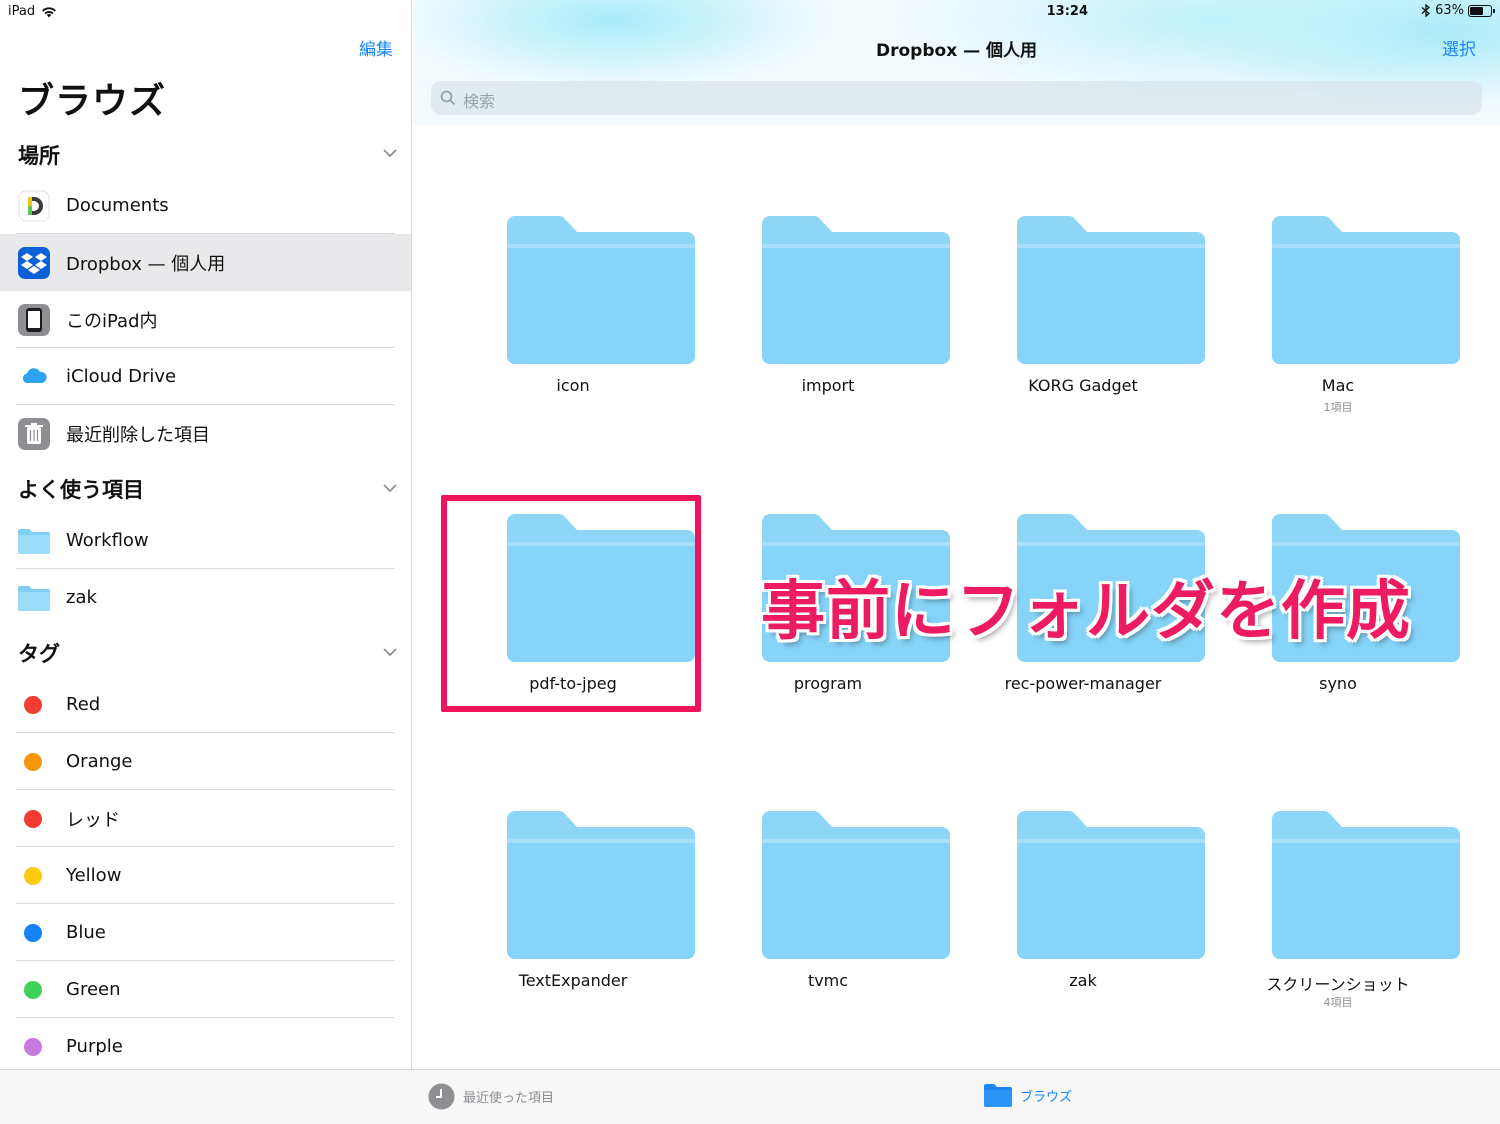 This screenshot has width=1500, height=1124. What do you see at coordinates (1459, 47) in the screenshot?
I see `select-button: 選択` at bounding box center [1459, 47].